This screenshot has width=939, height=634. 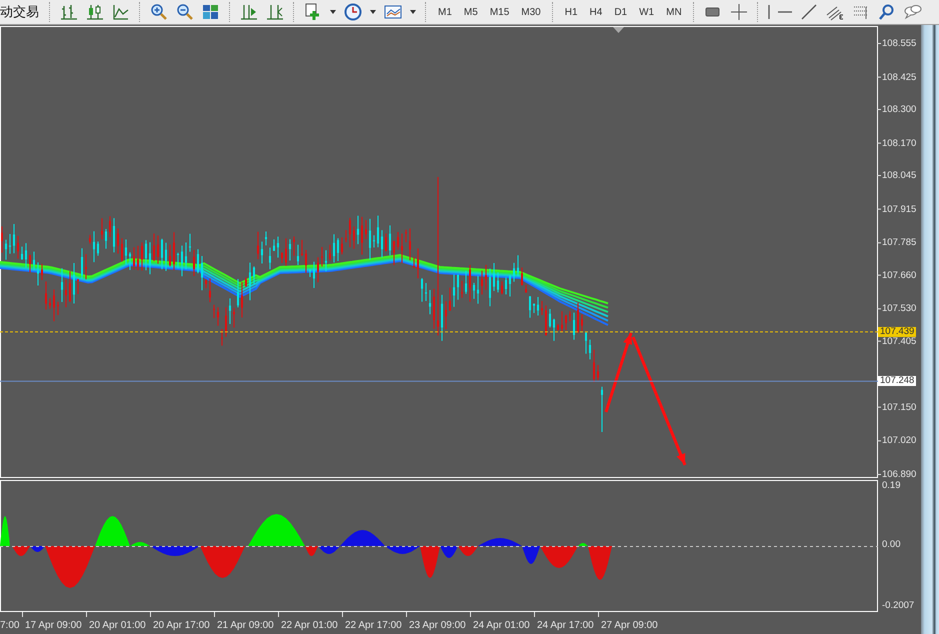 I want to click on time-axis-label: 20 Apr 17:00, so click(x=181, y=626).